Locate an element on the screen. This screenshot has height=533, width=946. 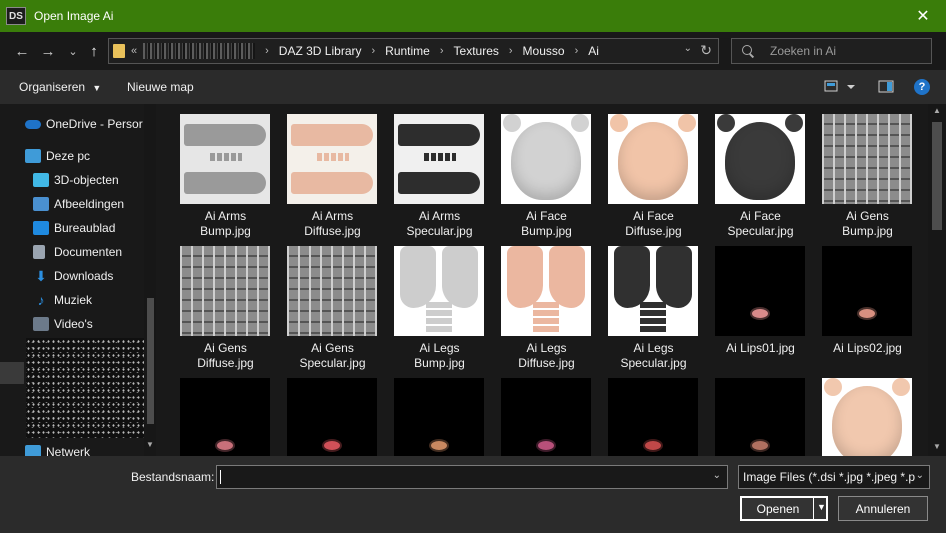
sidebar-item-documenten: Documenten is located at coordinates (77, 252).